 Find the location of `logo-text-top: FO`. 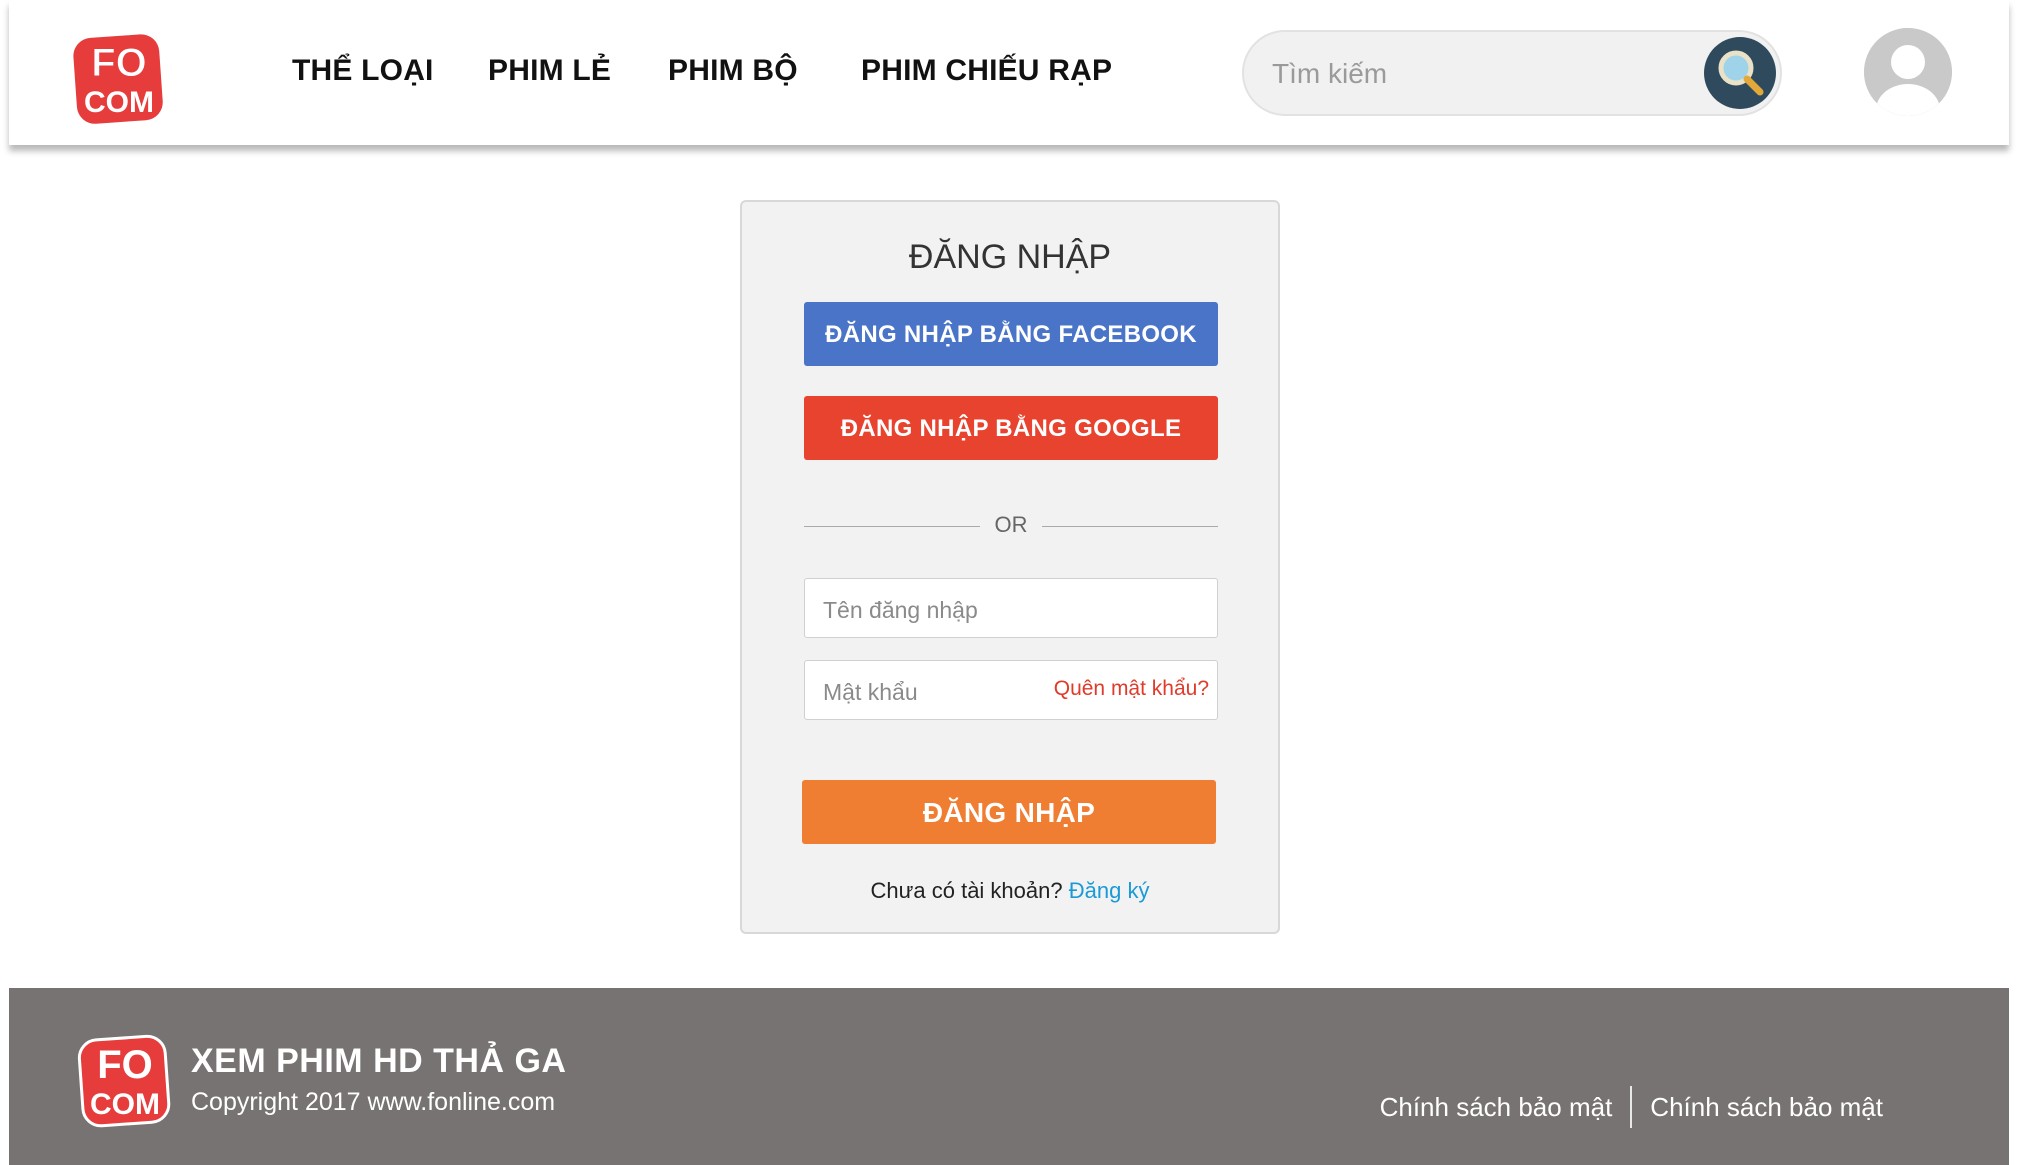

logo-text-top: FO is located at coordinates (119, 63).